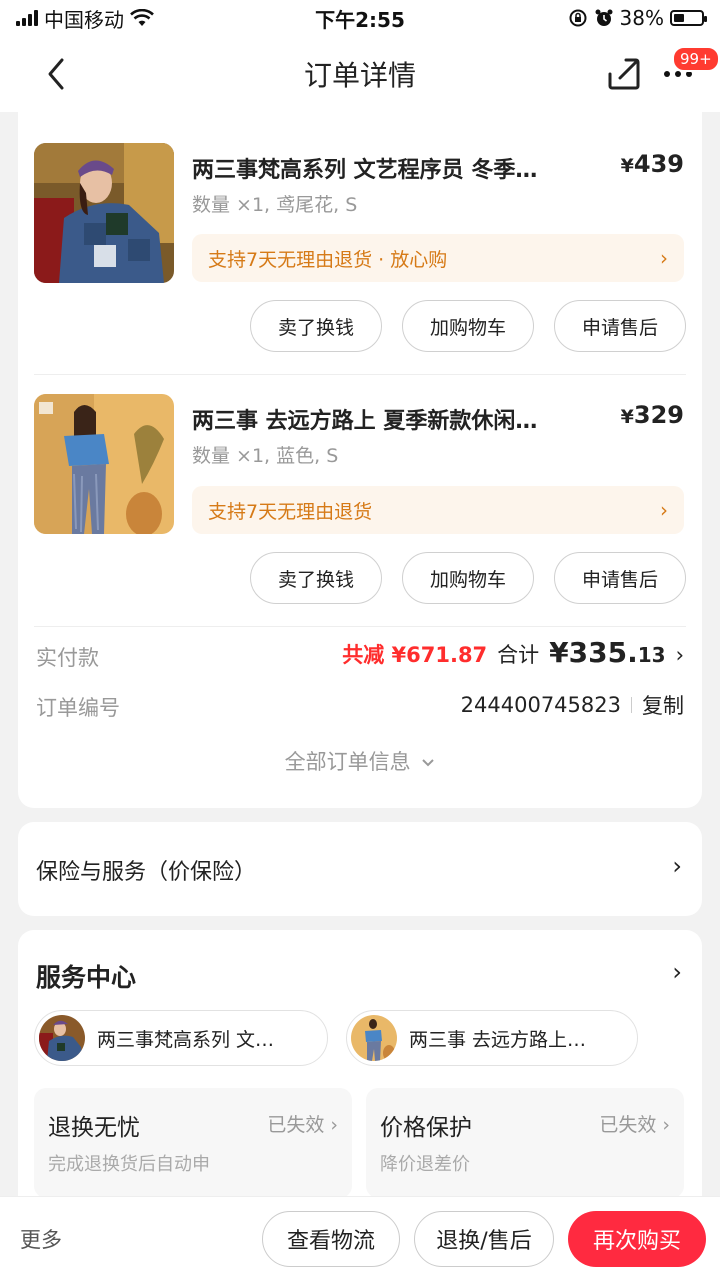  I want to click on insurance-label: 保险与服务（价保险）, so click(146, 872).